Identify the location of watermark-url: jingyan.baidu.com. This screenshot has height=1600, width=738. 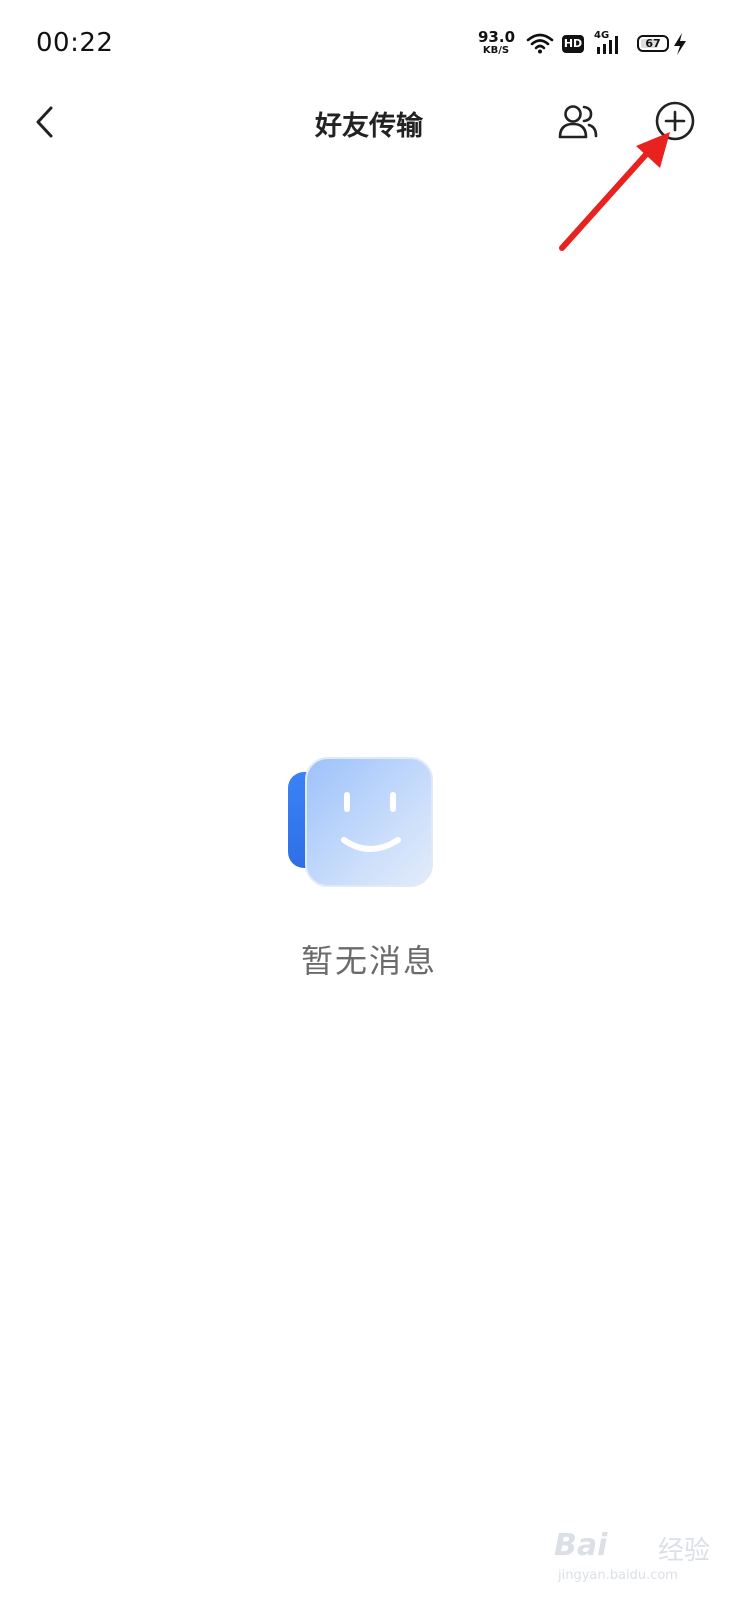
(618, 1575).